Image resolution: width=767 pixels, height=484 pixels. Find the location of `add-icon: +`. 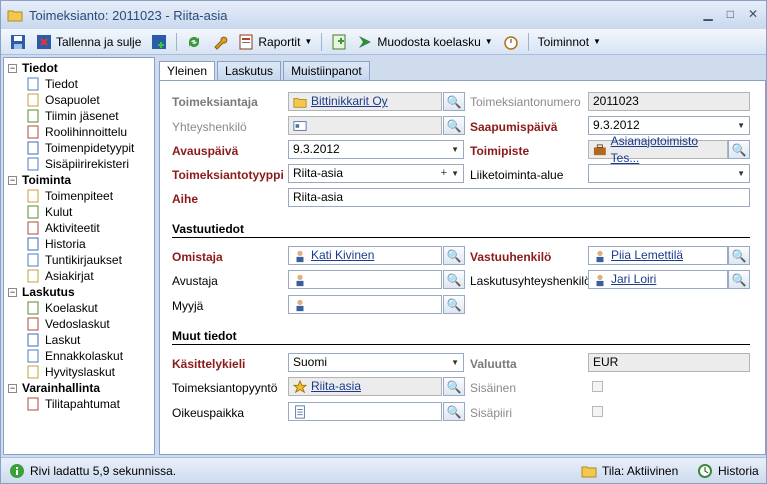

add-icon: + is located at coordinates (444, 173).